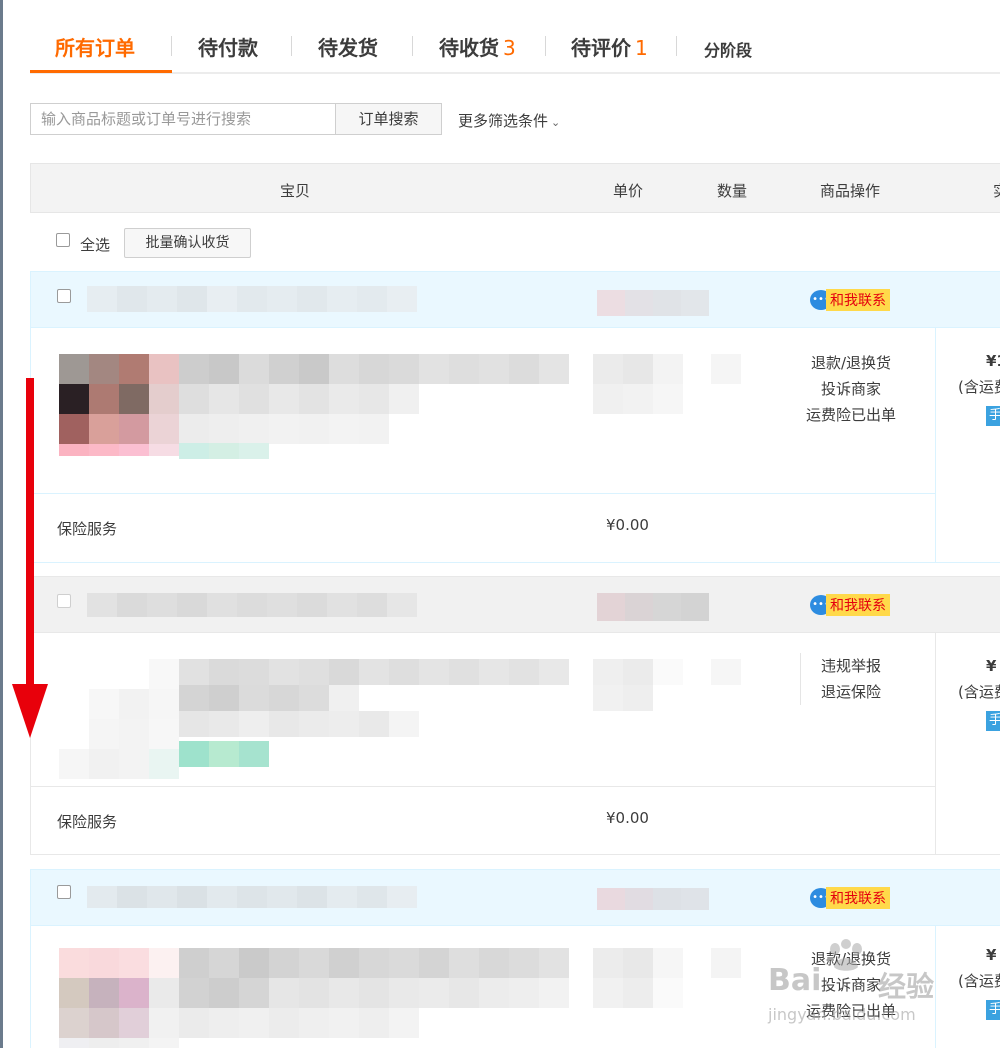 This screenshot has width=1000, height=1048. Describe the element at coordinates (860, 692) in the screenshot. I see `return-shipping-insurance-link: 退运保险` at that location.